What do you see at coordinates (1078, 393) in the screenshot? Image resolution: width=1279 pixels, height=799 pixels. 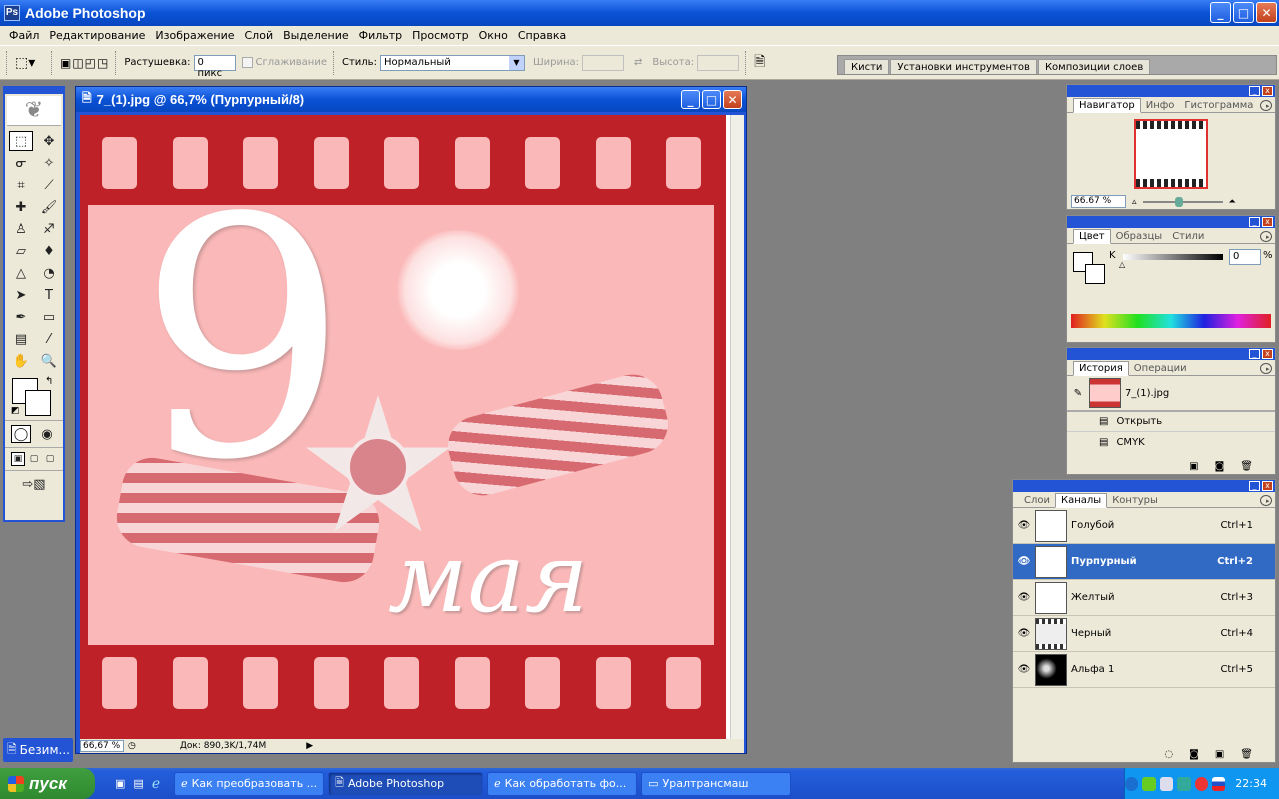 I see `history-brush-source-icon: ✎` at bounding box center [1078, 393].